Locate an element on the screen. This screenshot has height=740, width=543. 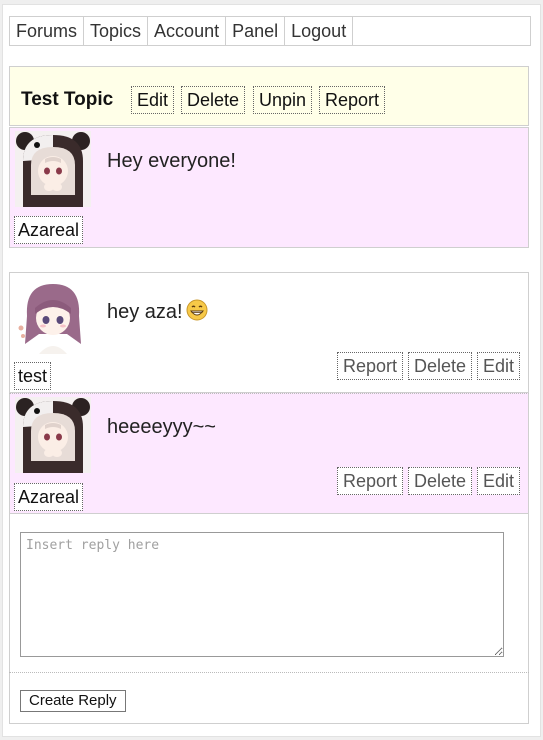
report-topic-button: Report is located at coordinates (352, 100).